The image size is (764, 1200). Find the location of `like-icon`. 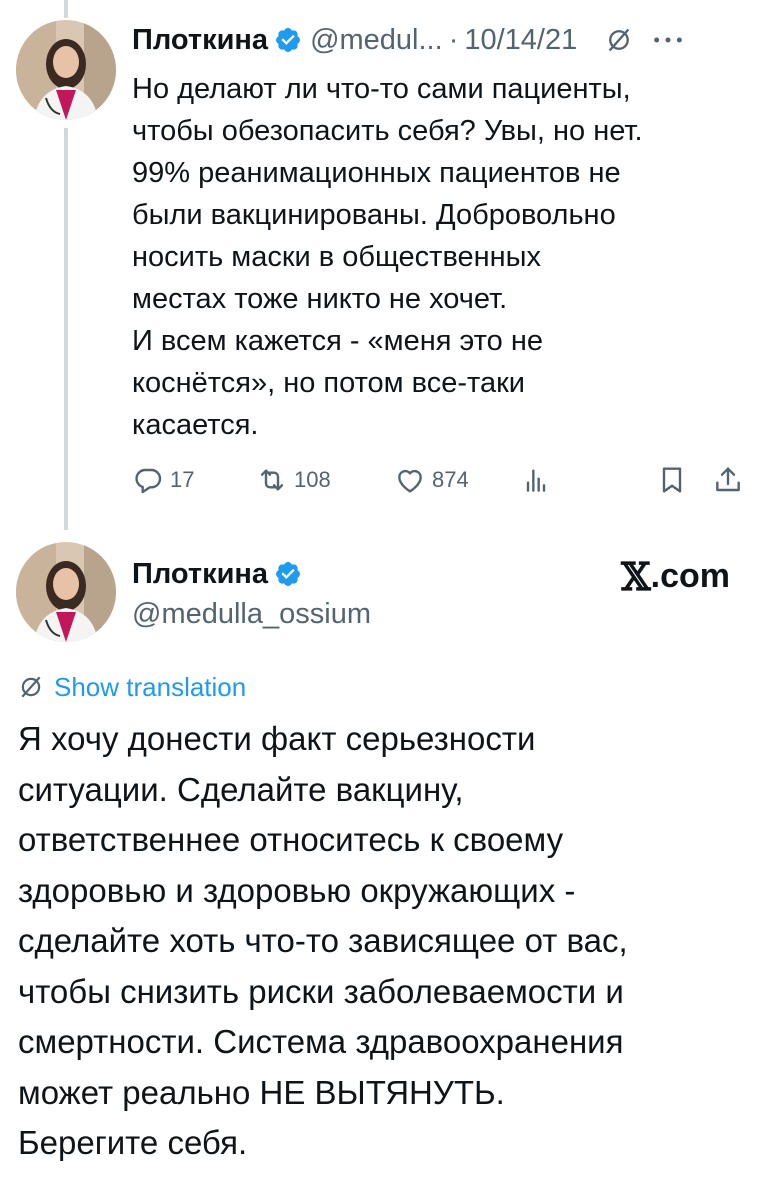

like-icon is located at coordinates (410, 481).